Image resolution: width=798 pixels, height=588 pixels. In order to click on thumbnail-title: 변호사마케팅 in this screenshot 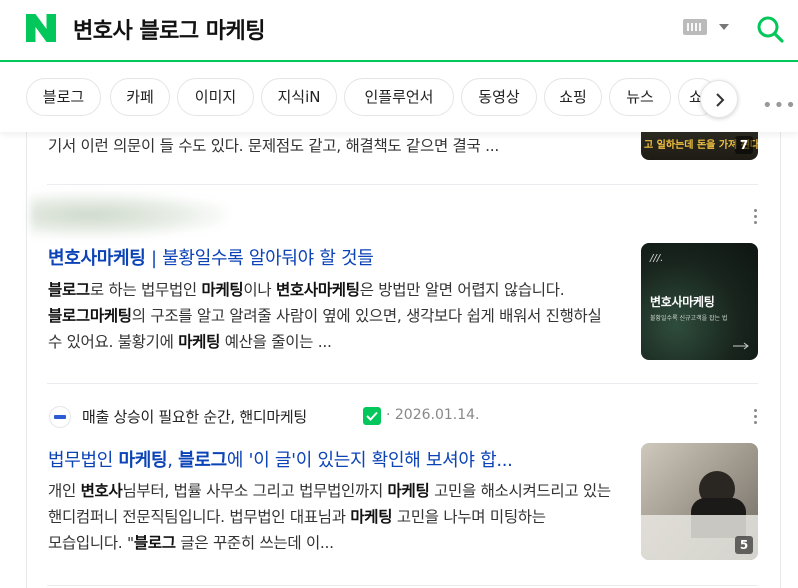, I will do `click(682, 302)`.